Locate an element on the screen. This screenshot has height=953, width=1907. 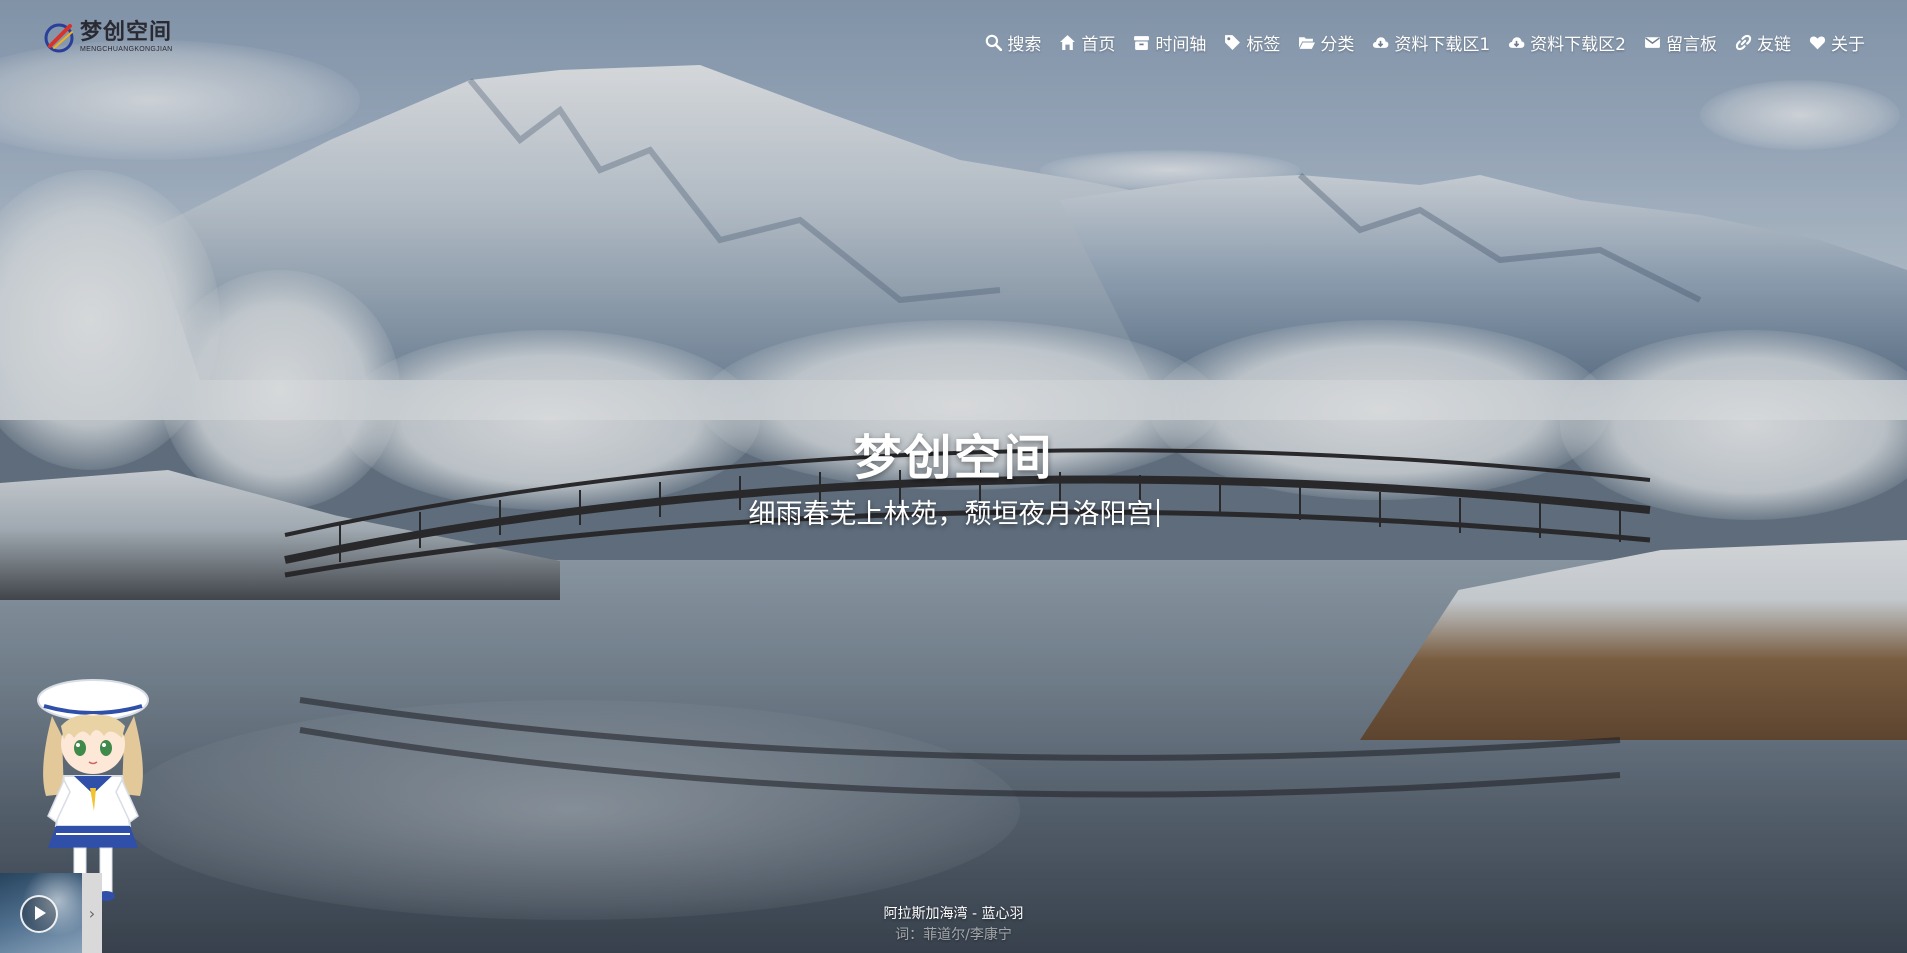
nav-item-guestbook: 留言板 is located at coordinates (1680, 42).